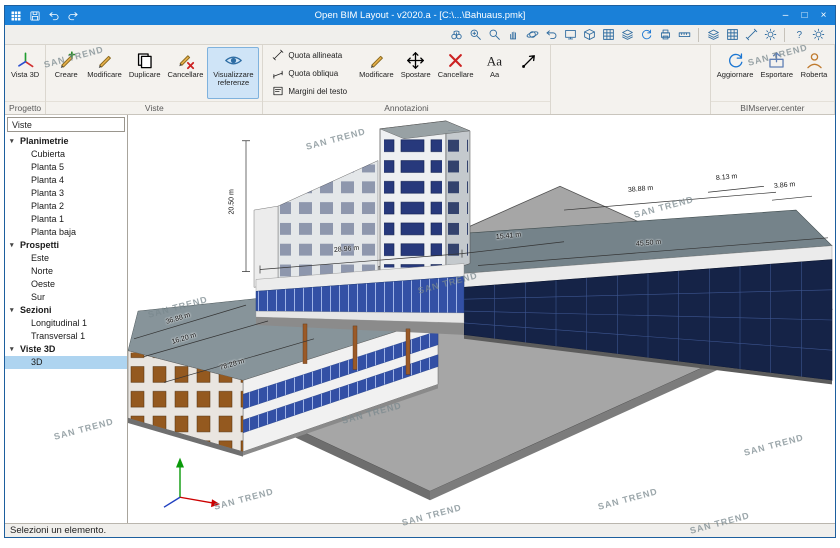 The image size is (840, 548). I want to click on button-label: Aa, so click(494, 74).